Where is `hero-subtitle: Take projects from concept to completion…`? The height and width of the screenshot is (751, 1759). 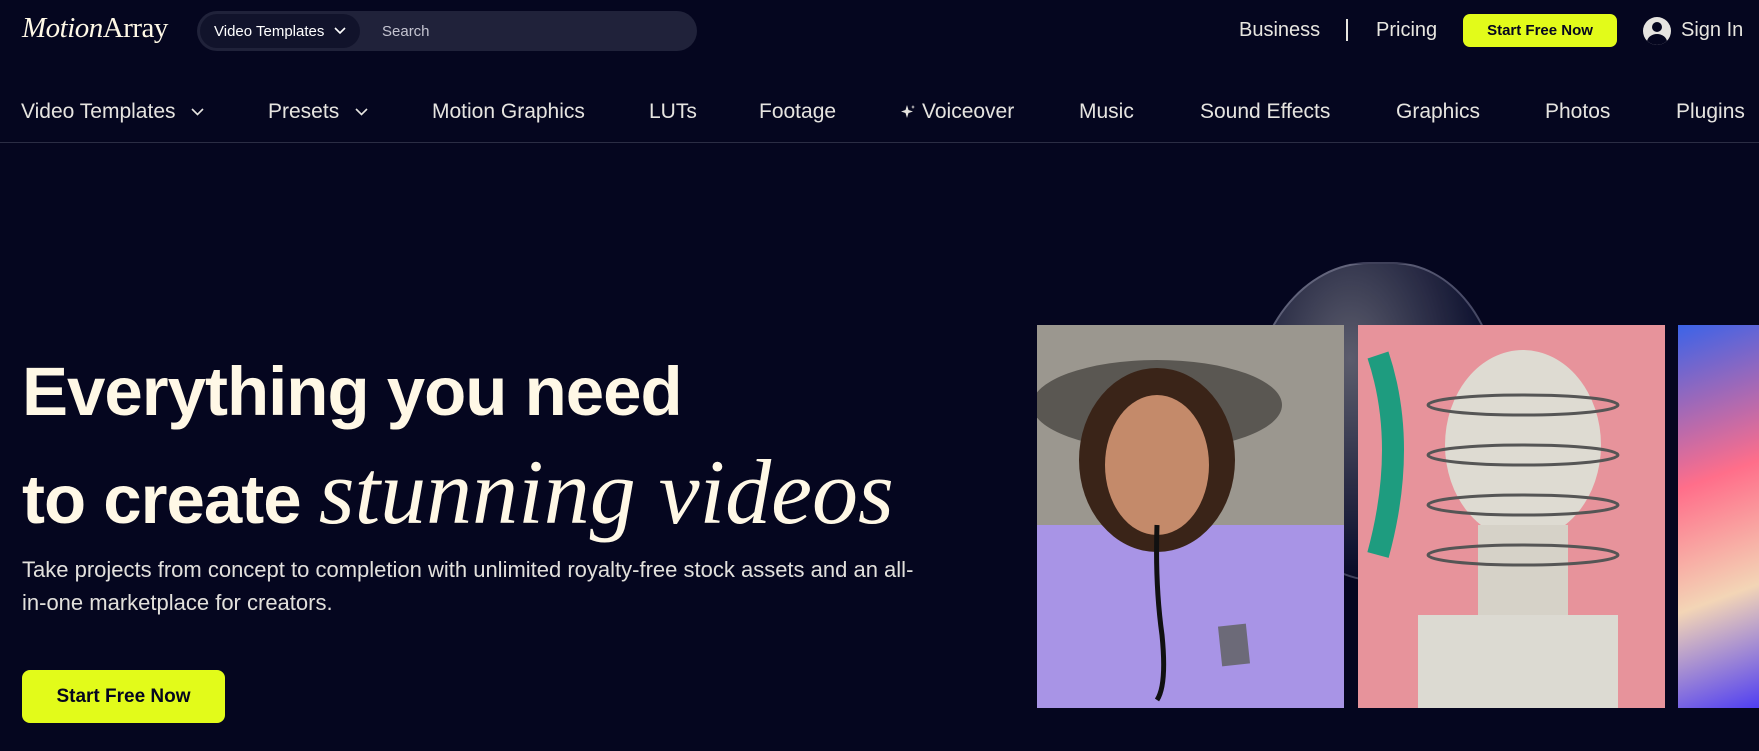
hero-subtitle: Take projects from concept to completion… is located at coordinates (468, 586).